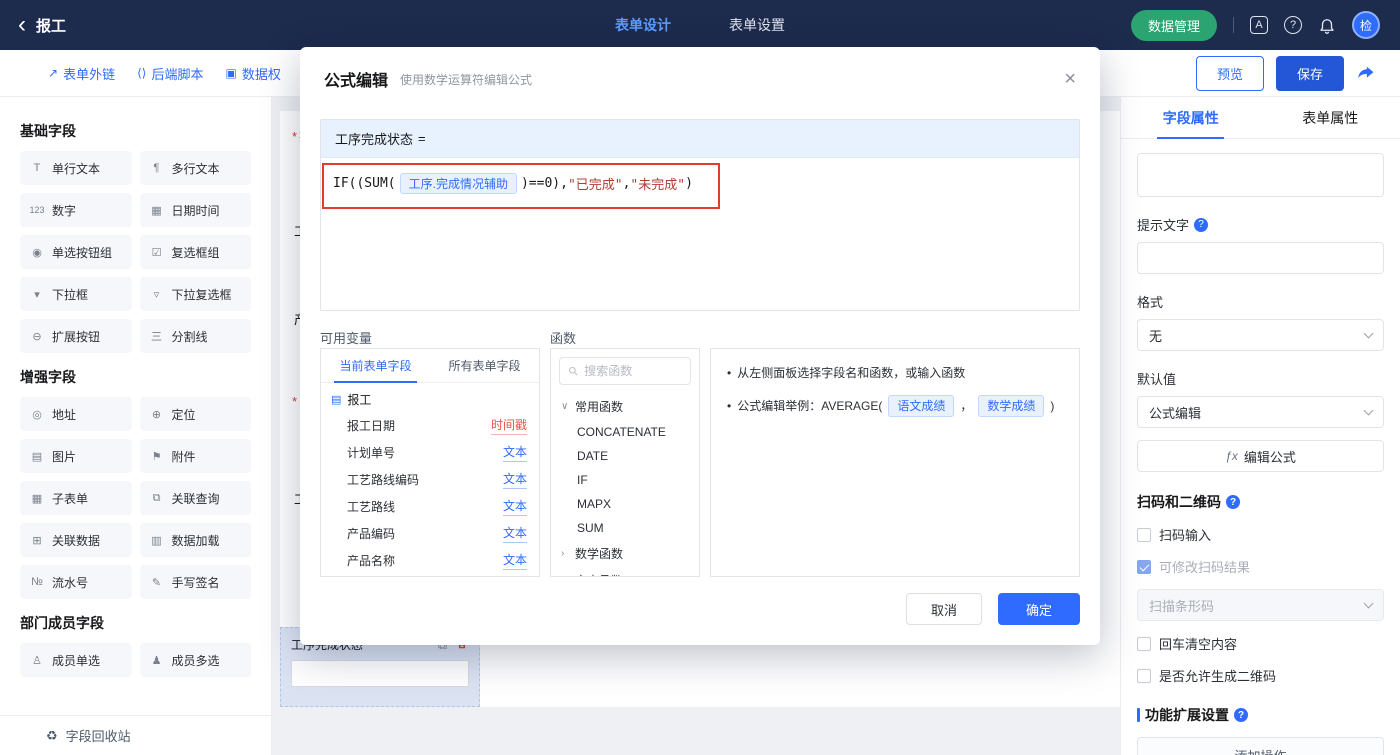 The height and width of the screenshot is (755, 1400). I want to click on tab-field-properties: 字段属性, so click(1191, 118).